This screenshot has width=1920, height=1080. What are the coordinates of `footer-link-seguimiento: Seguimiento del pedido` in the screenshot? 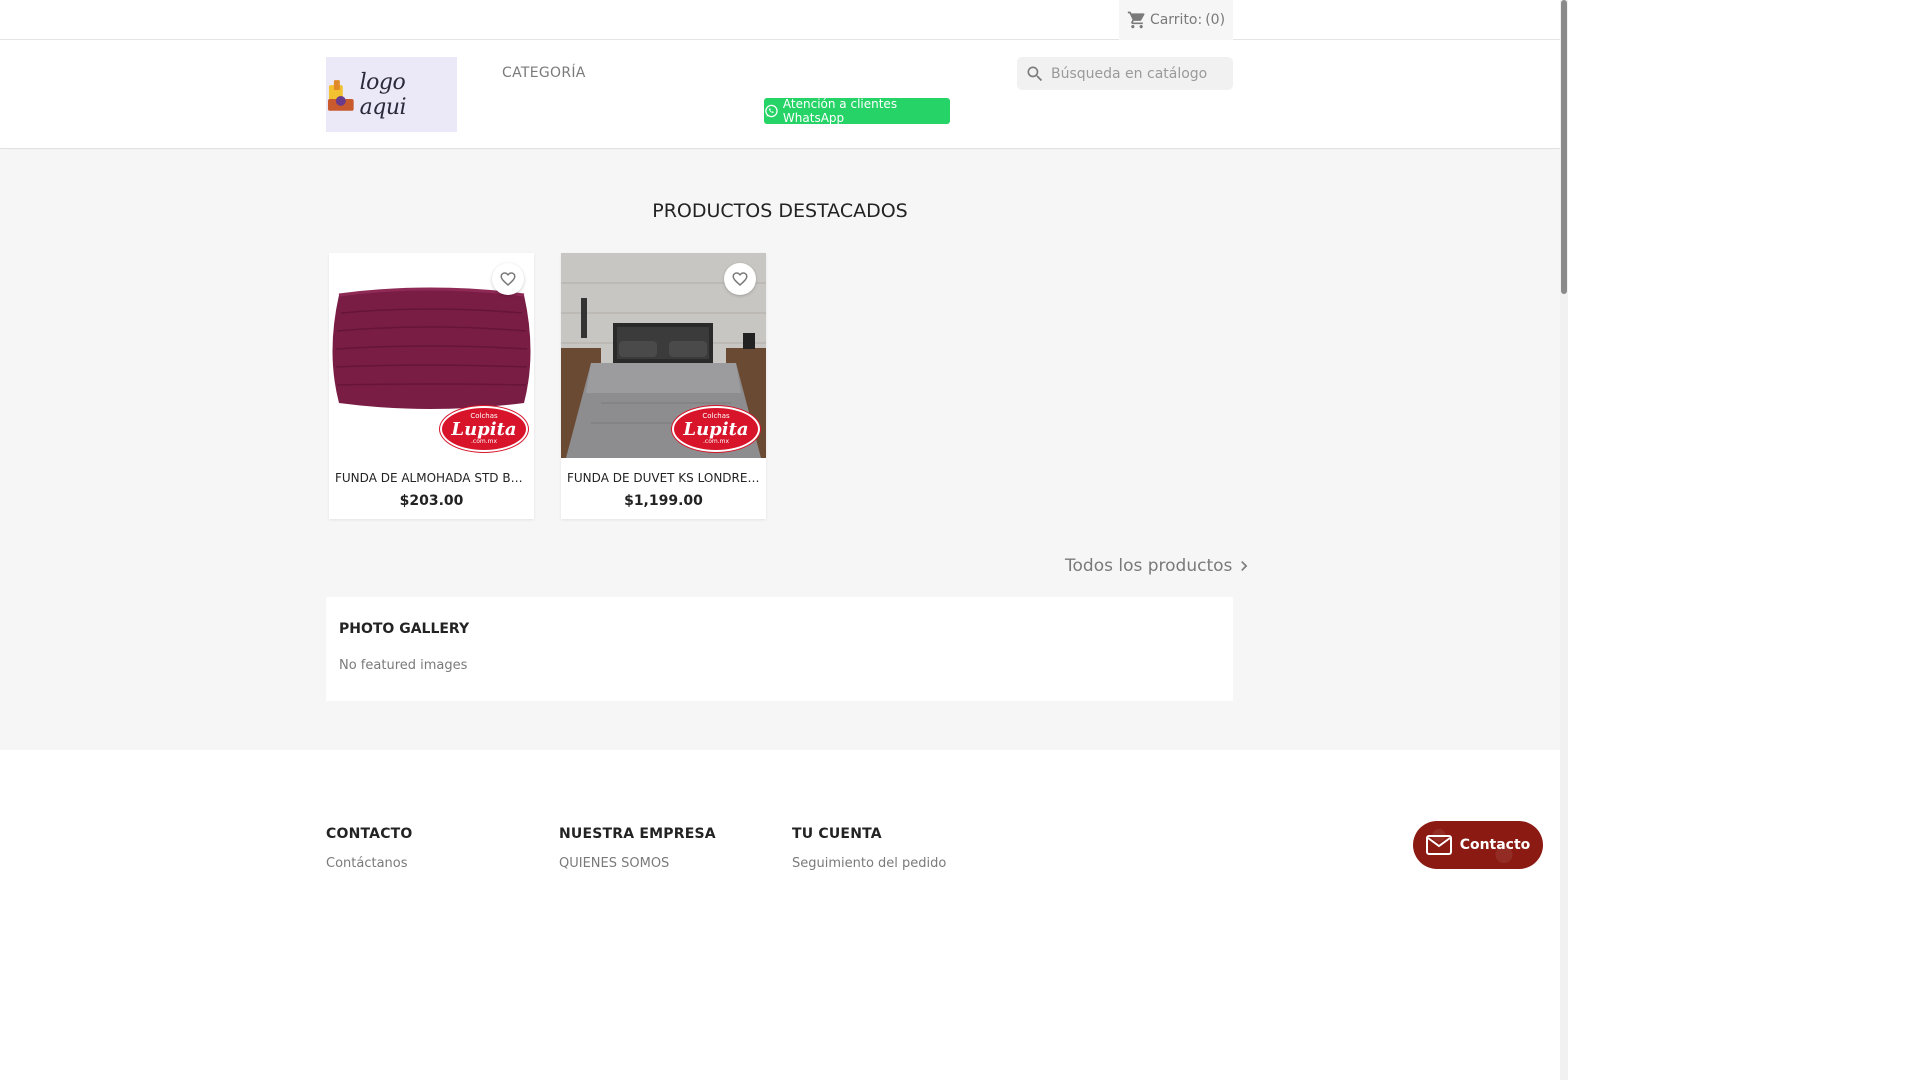 It's located at (869, 863).